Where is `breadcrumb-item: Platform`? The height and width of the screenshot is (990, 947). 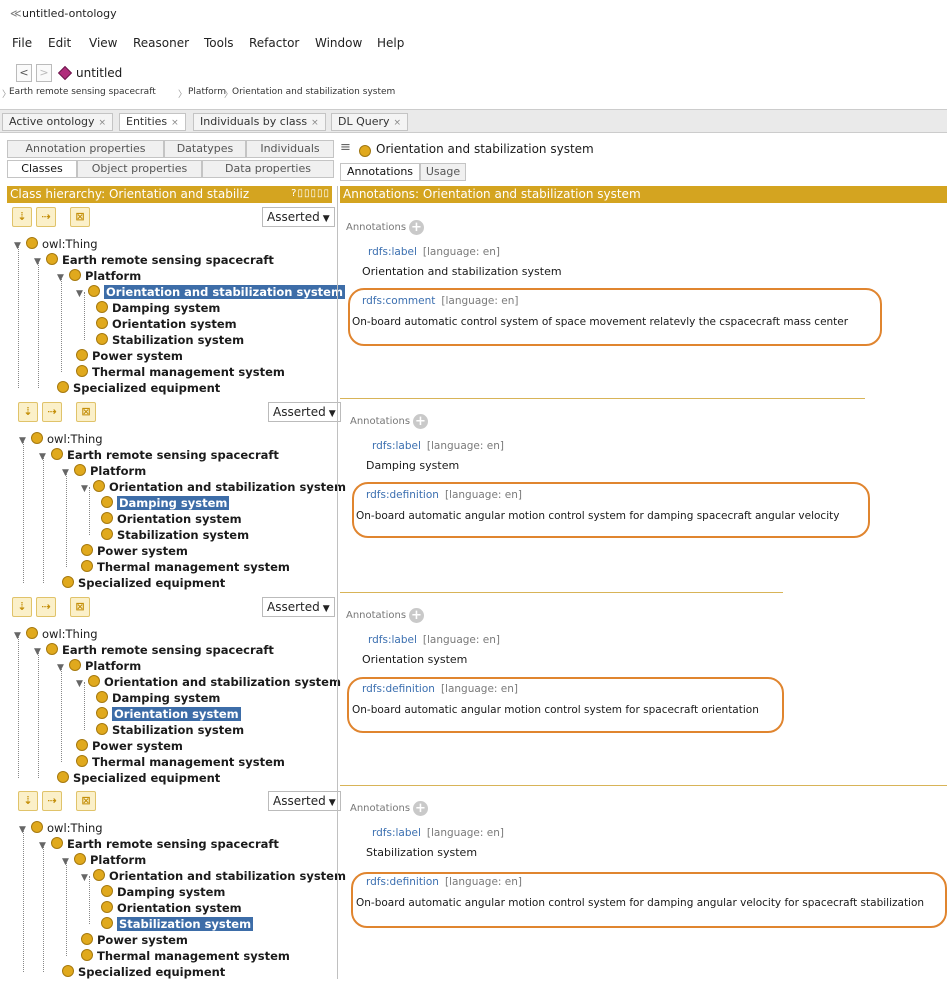
breadcrumb-item: Platform is located at coordinates (207, 92).